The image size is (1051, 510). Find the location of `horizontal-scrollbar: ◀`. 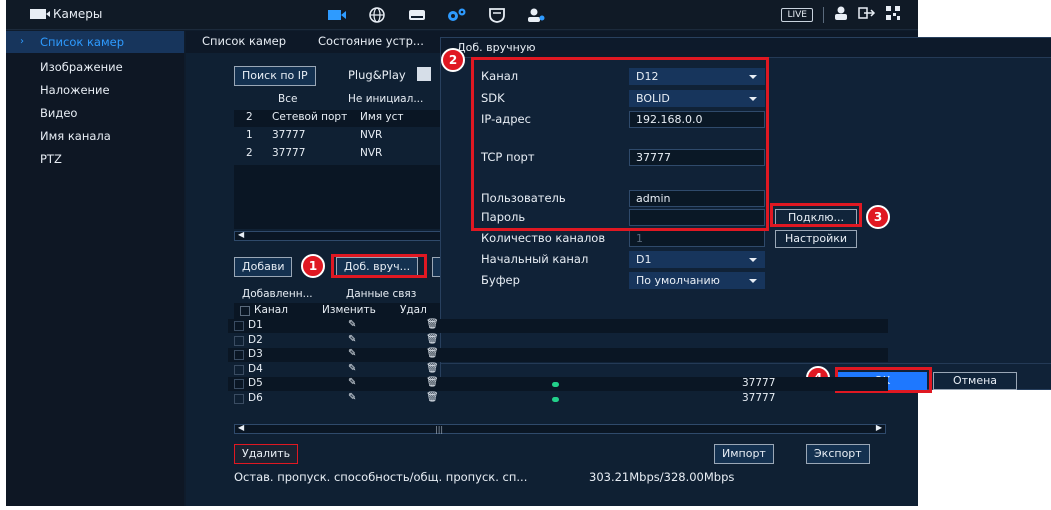

horizontal-scrollbar: ◀ is located at coordinates (339, 235).